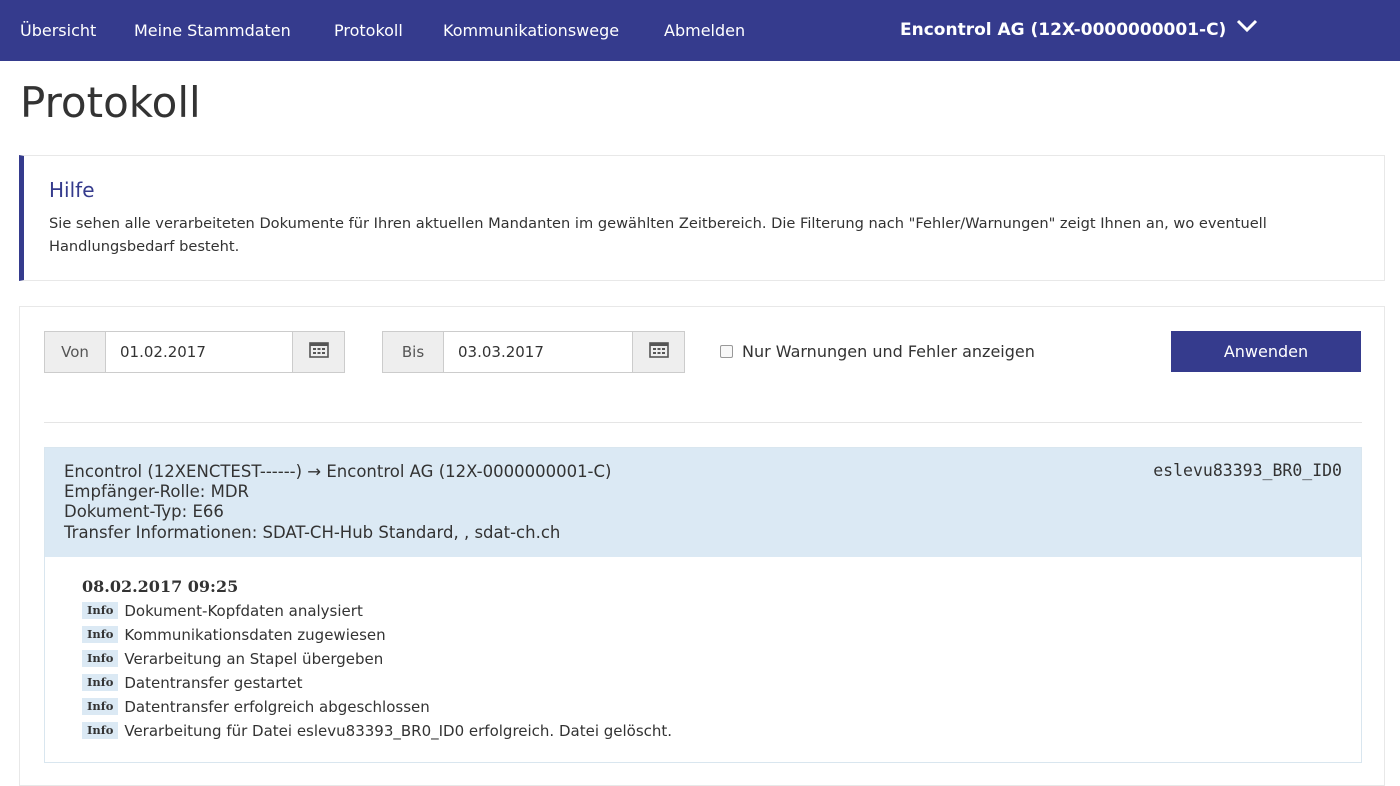 Image resolution: width=1400 pixels, height=786 pixels. I want to click on divider, so click(703, 422).